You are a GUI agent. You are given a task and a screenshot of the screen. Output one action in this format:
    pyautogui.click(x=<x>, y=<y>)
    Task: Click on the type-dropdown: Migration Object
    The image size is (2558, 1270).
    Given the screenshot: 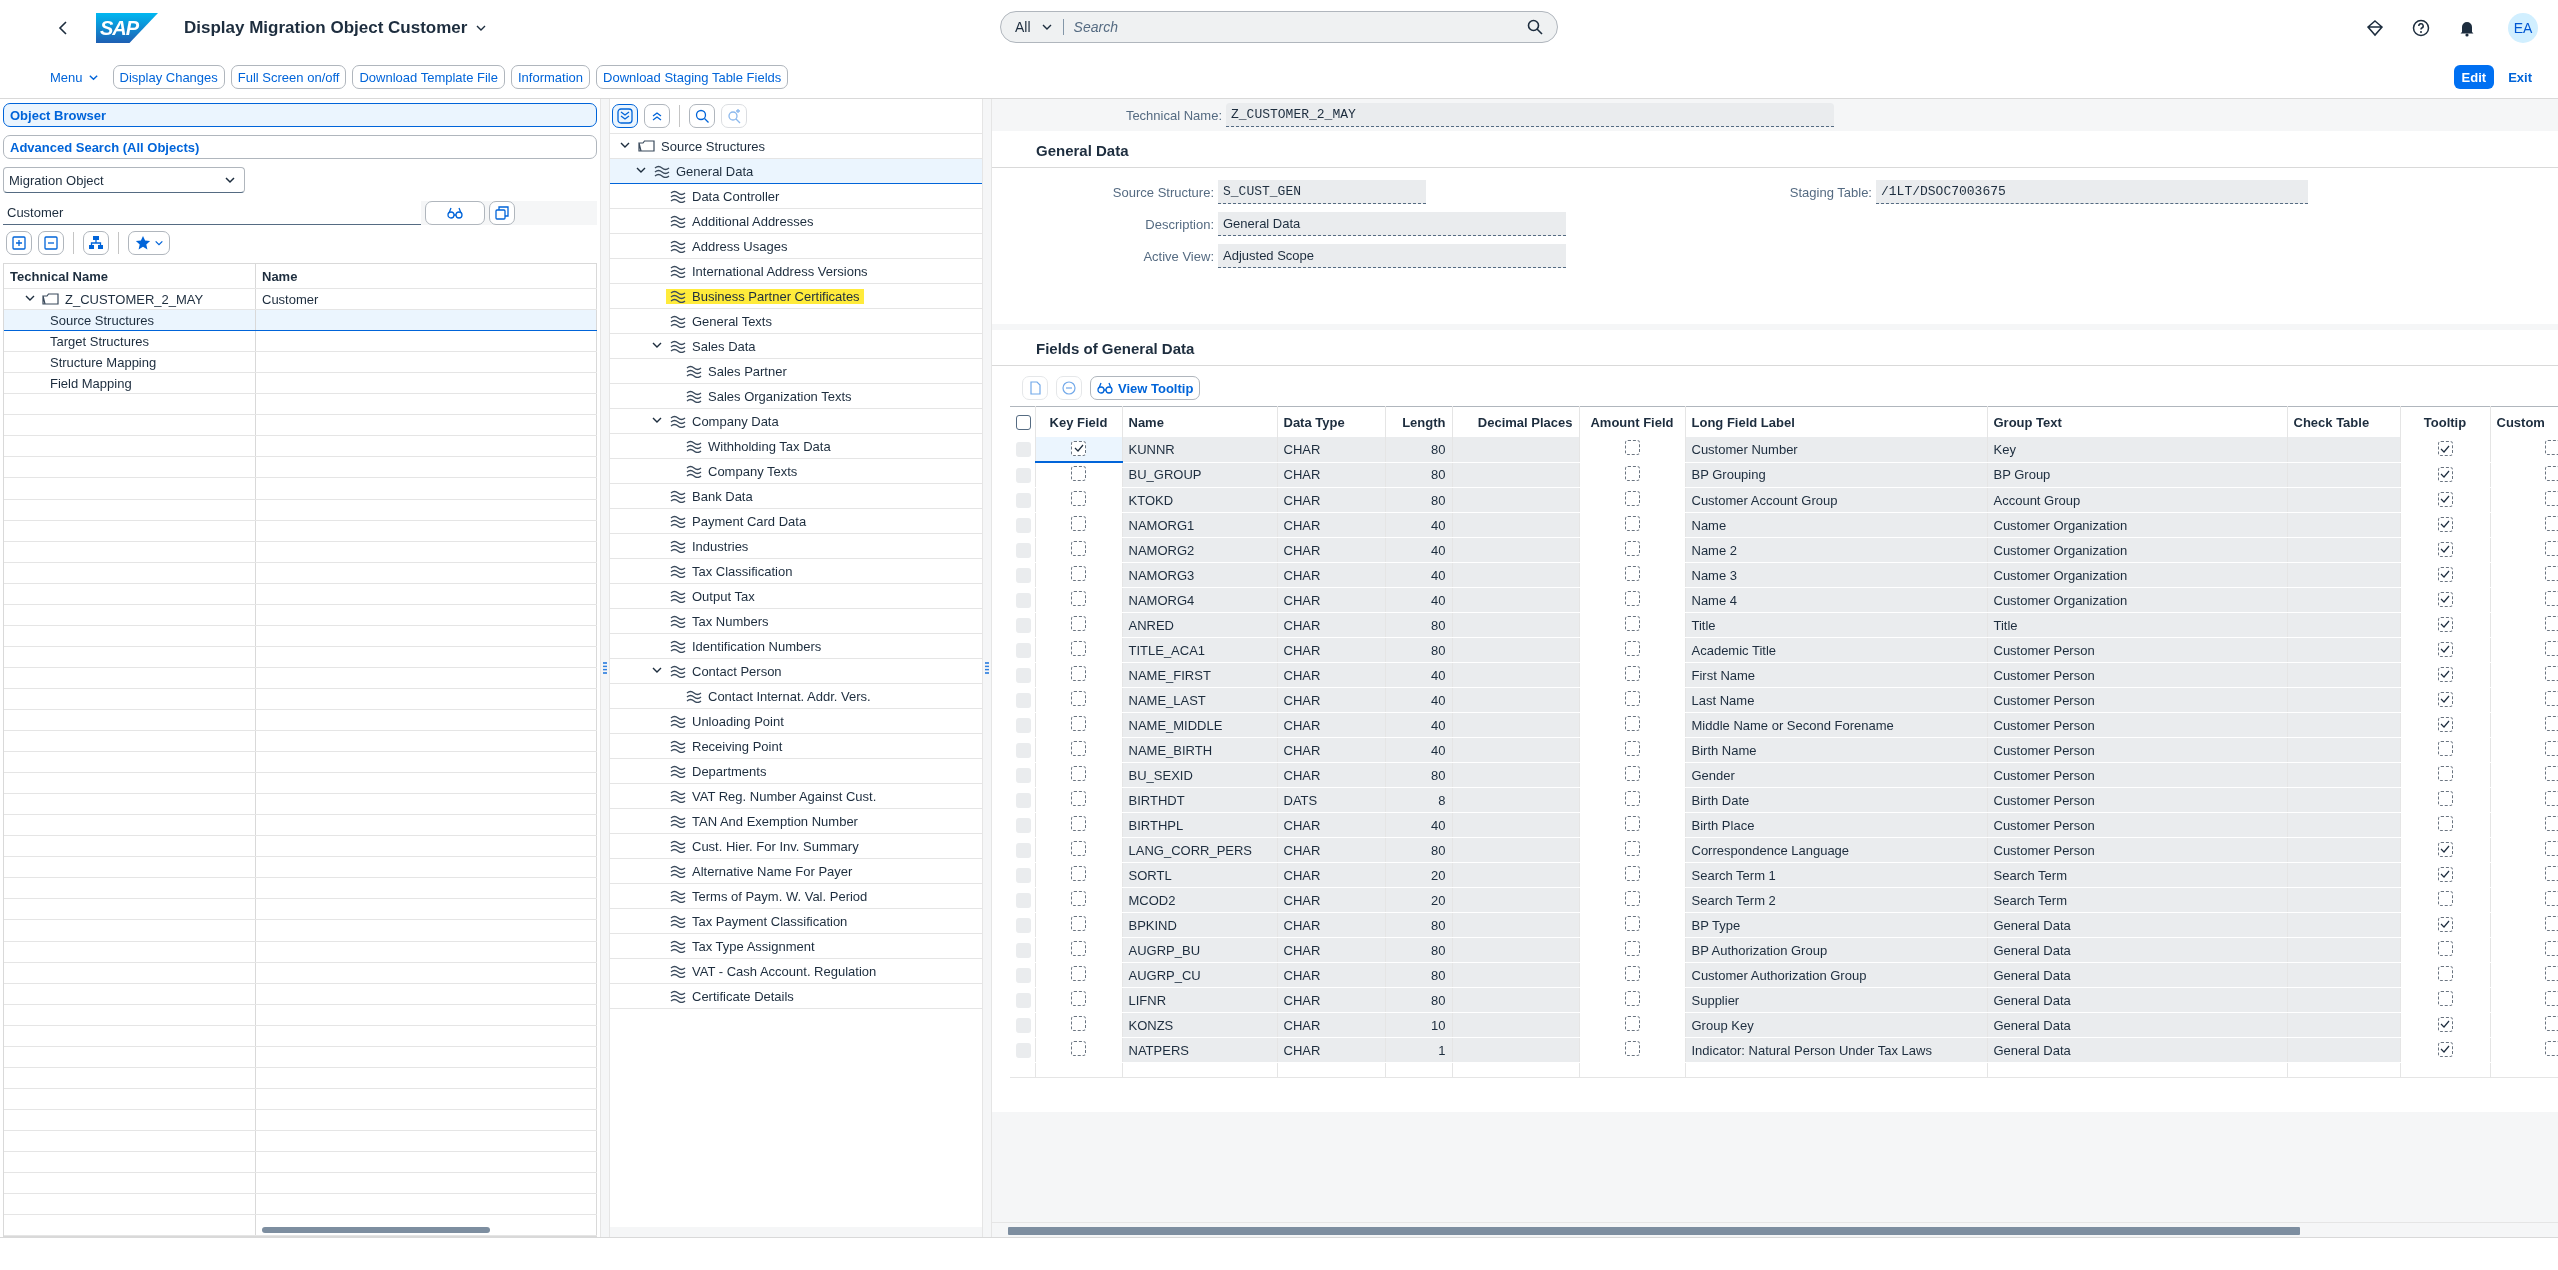 What is the action you would take?
    pyautogui.click(x=124, y=180)
    